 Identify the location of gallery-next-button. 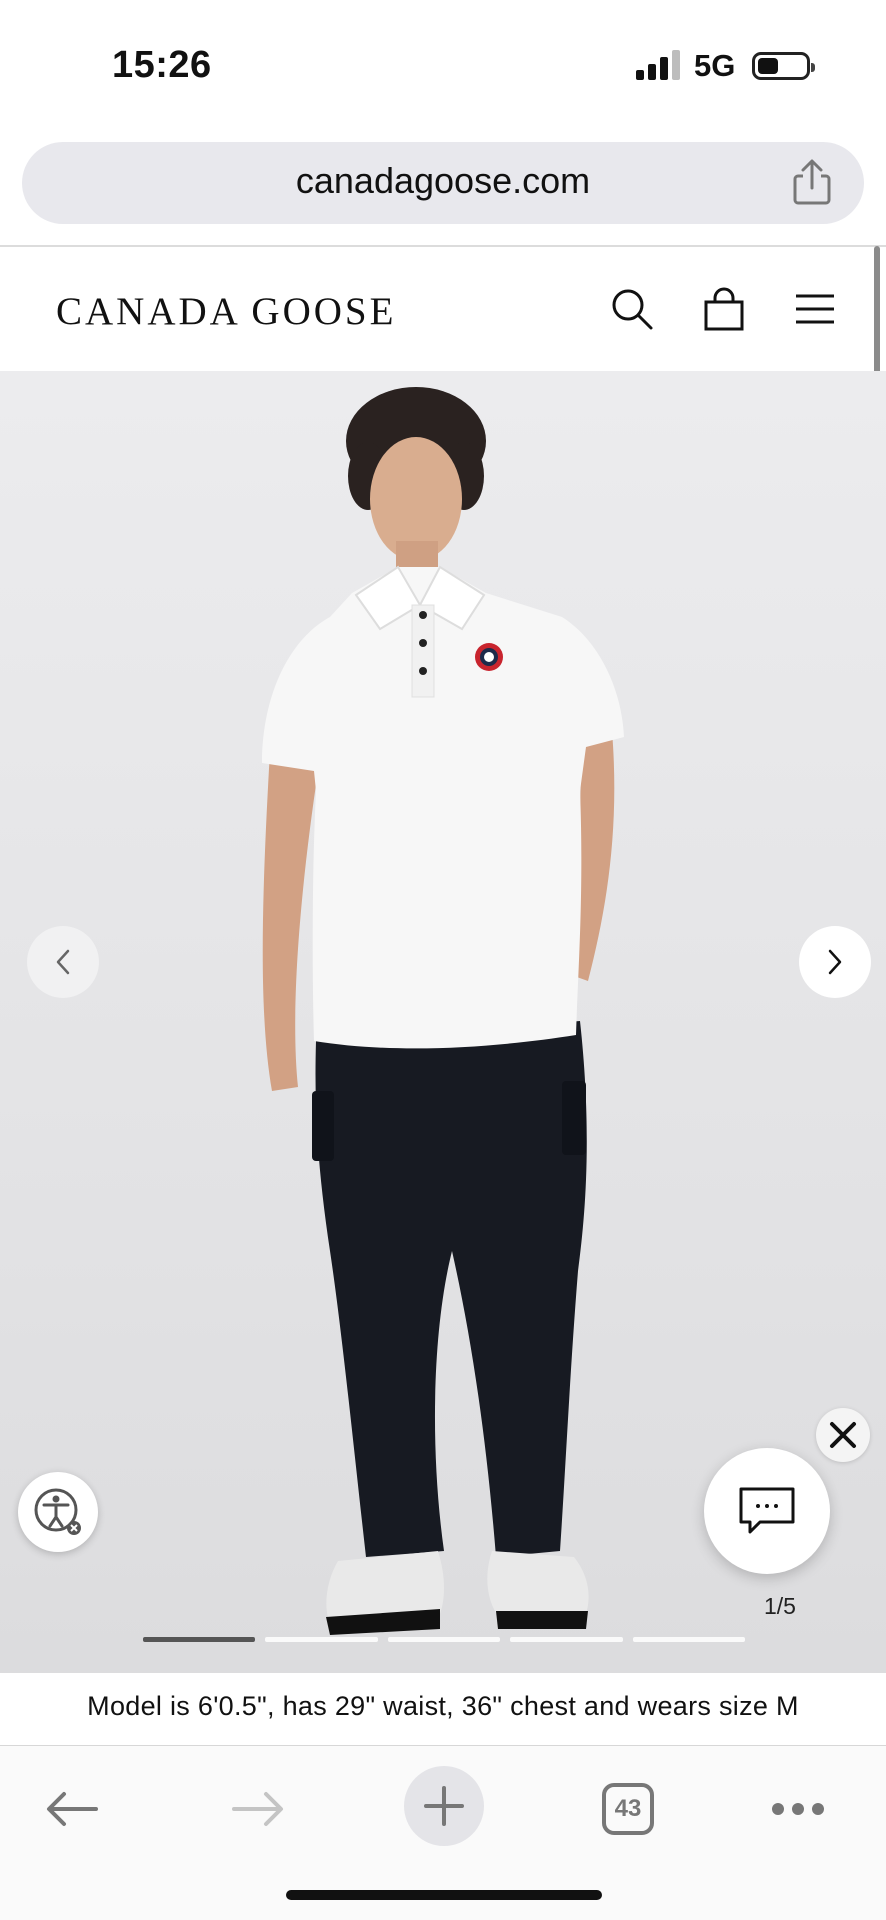
(835, 962).